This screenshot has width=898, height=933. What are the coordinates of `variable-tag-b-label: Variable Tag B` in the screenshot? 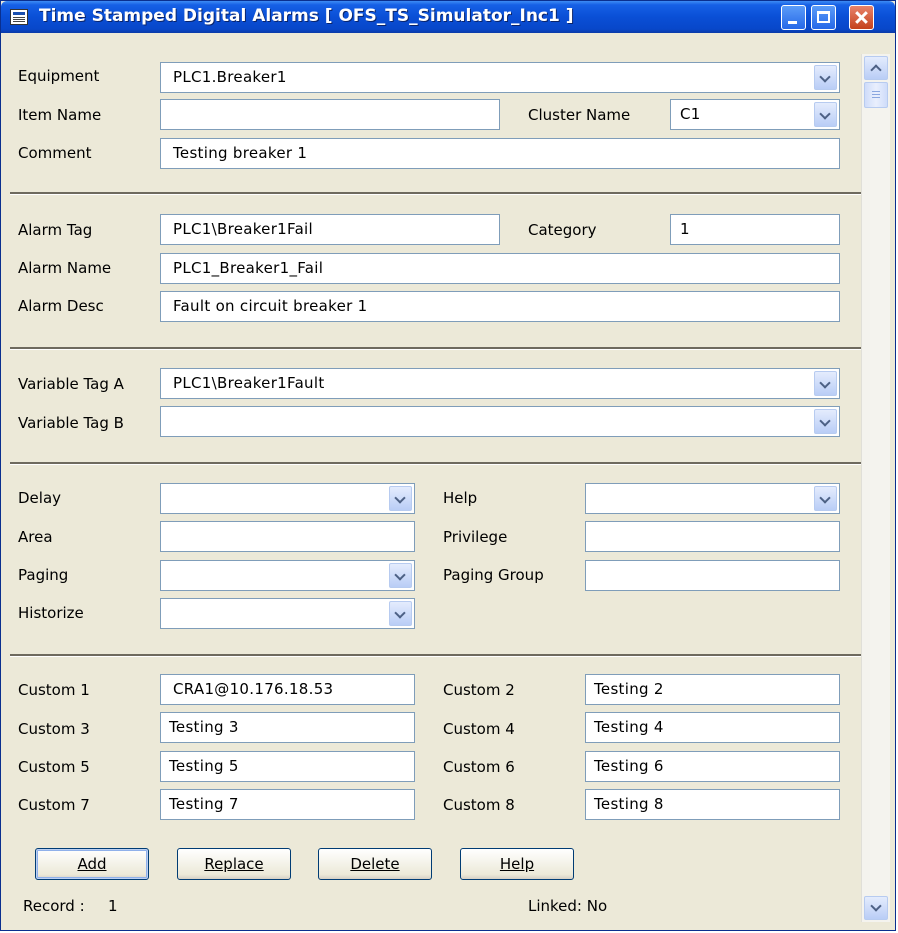 It's located at (71, 423).